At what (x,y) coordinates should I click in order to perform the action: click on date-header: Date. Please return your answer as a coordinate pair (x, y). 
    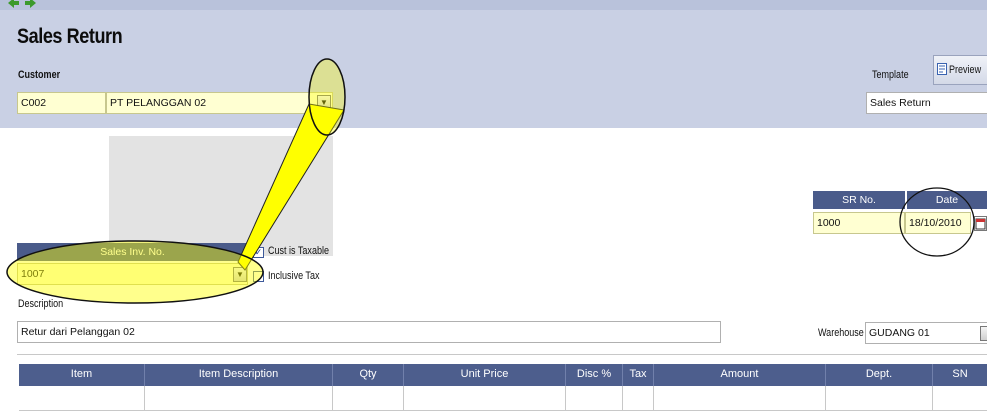
    Looking at the image, I should click on (947, 200).